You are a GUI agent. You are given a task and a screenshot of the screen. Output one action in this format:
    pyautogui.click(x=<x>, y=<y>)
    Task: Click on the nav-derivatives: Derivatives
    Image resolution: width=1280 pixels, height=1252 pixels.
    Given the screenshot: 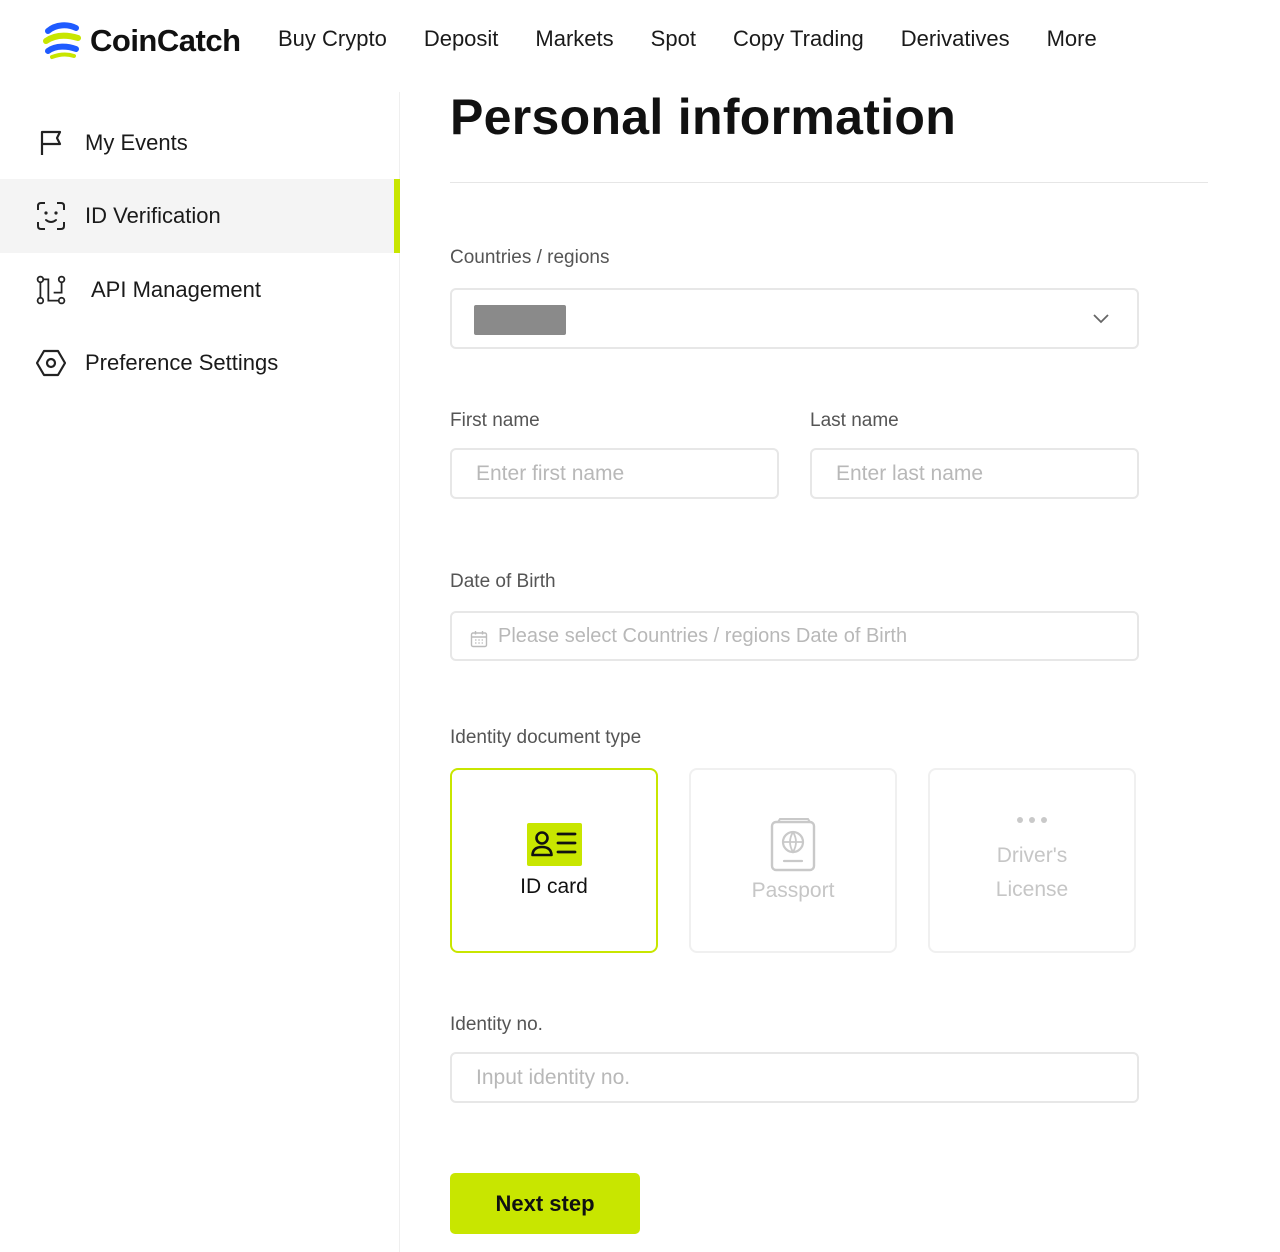 What is the action you would take?
    pyautogui.click(x=955, y=39)
    